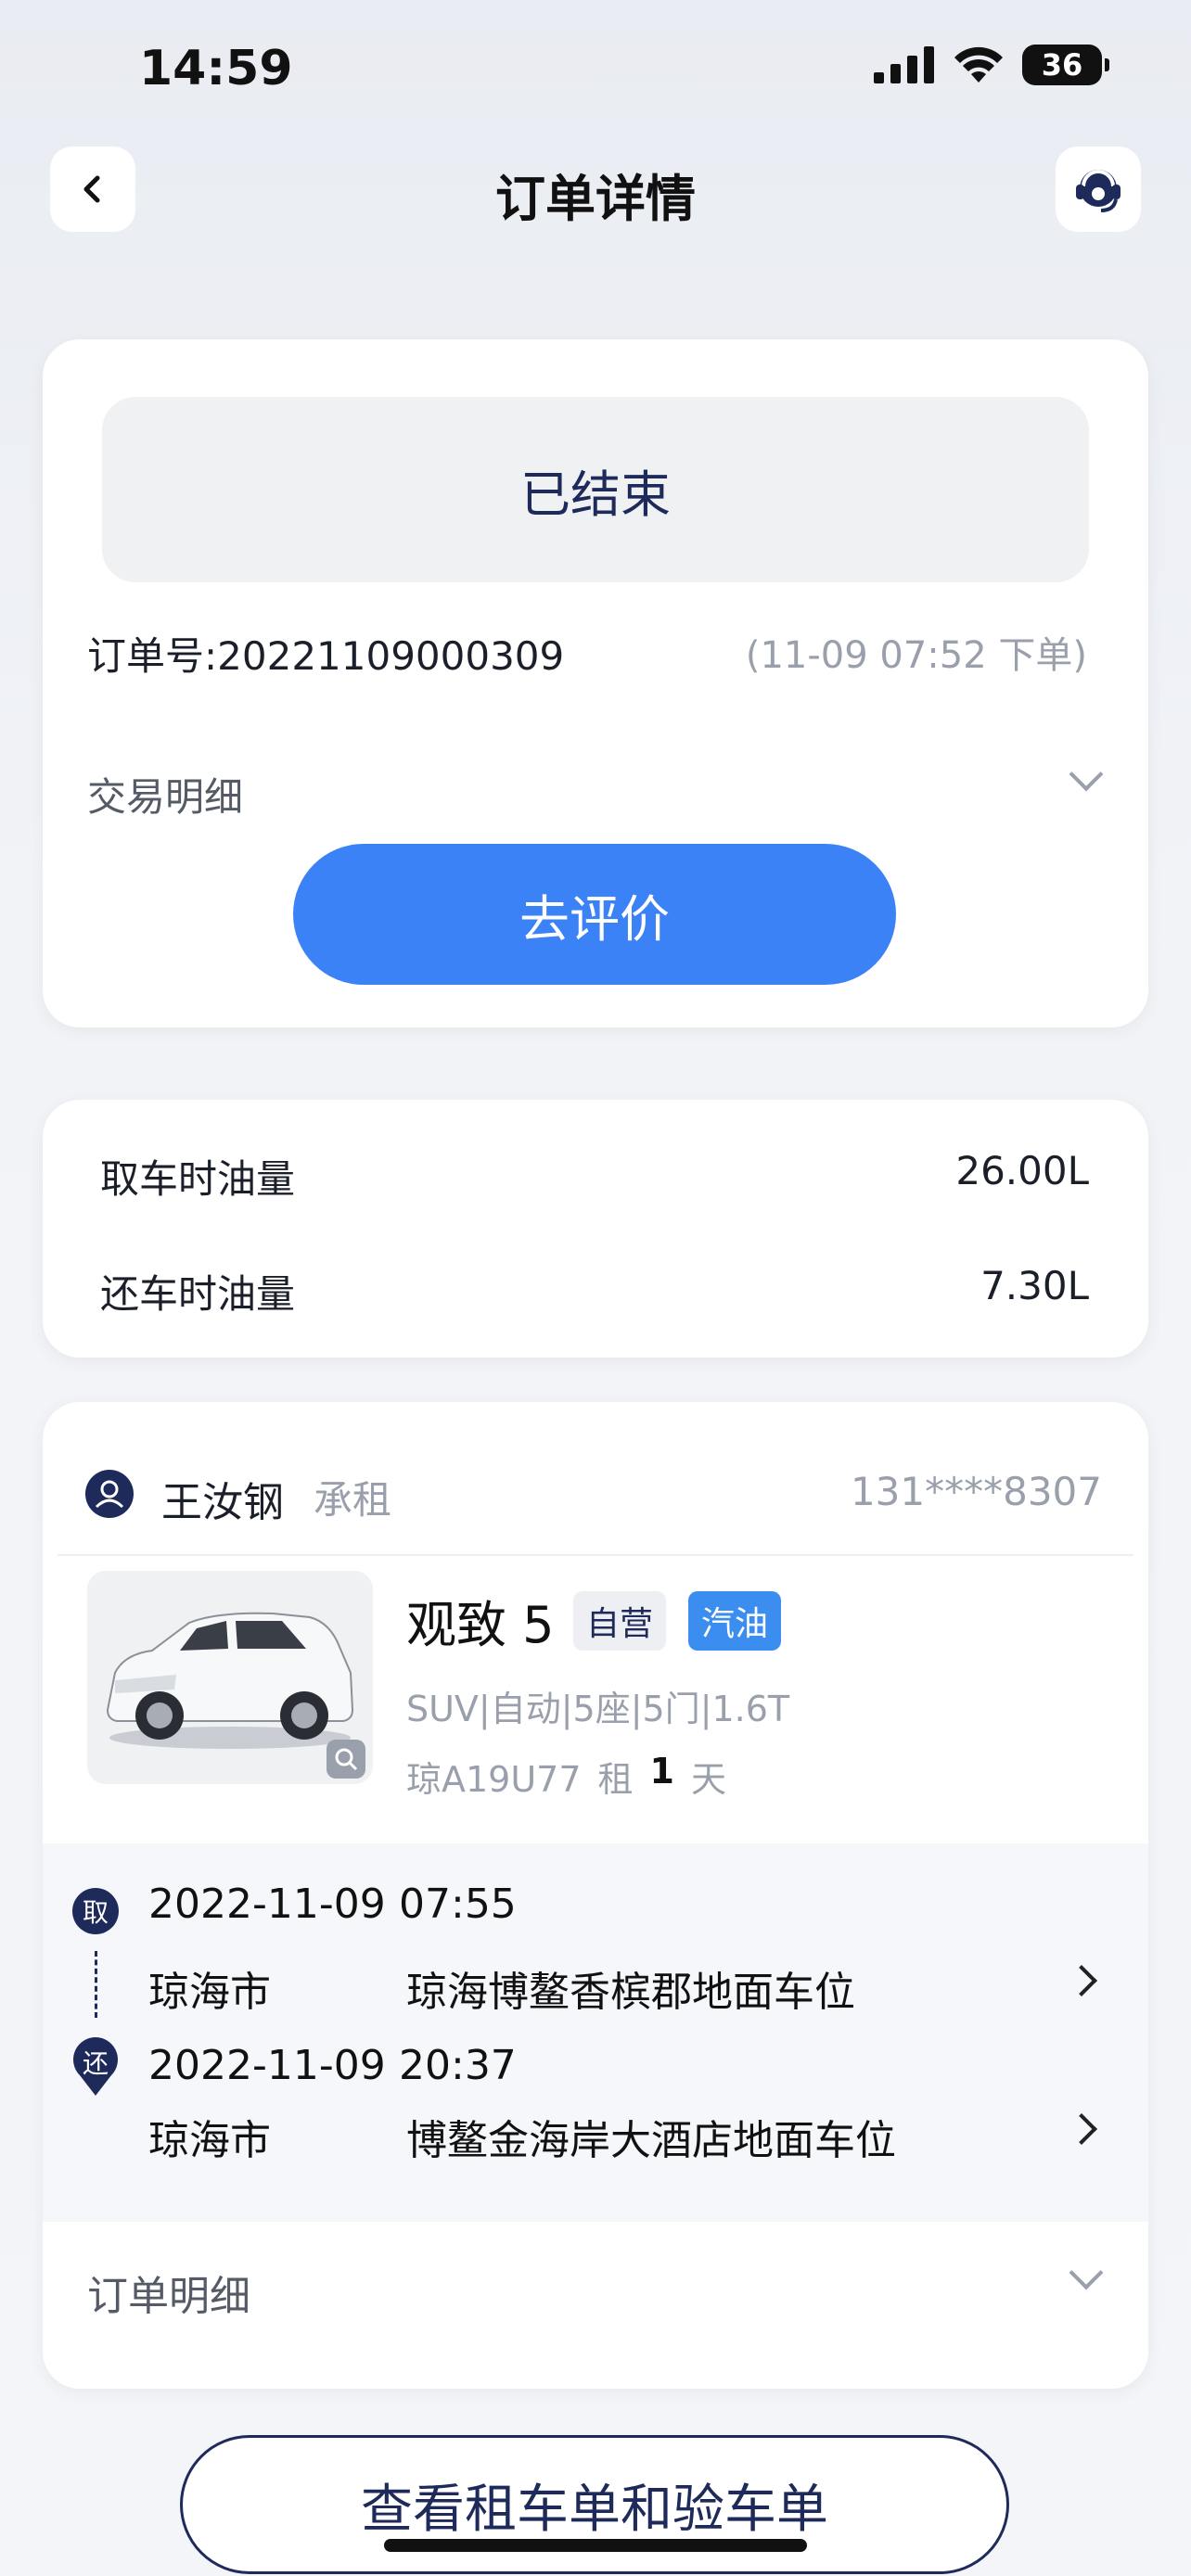  Describe the element at coordinates (168, 2292) in the screenshot. I see `order-detail-label: 订单明细` at that location.